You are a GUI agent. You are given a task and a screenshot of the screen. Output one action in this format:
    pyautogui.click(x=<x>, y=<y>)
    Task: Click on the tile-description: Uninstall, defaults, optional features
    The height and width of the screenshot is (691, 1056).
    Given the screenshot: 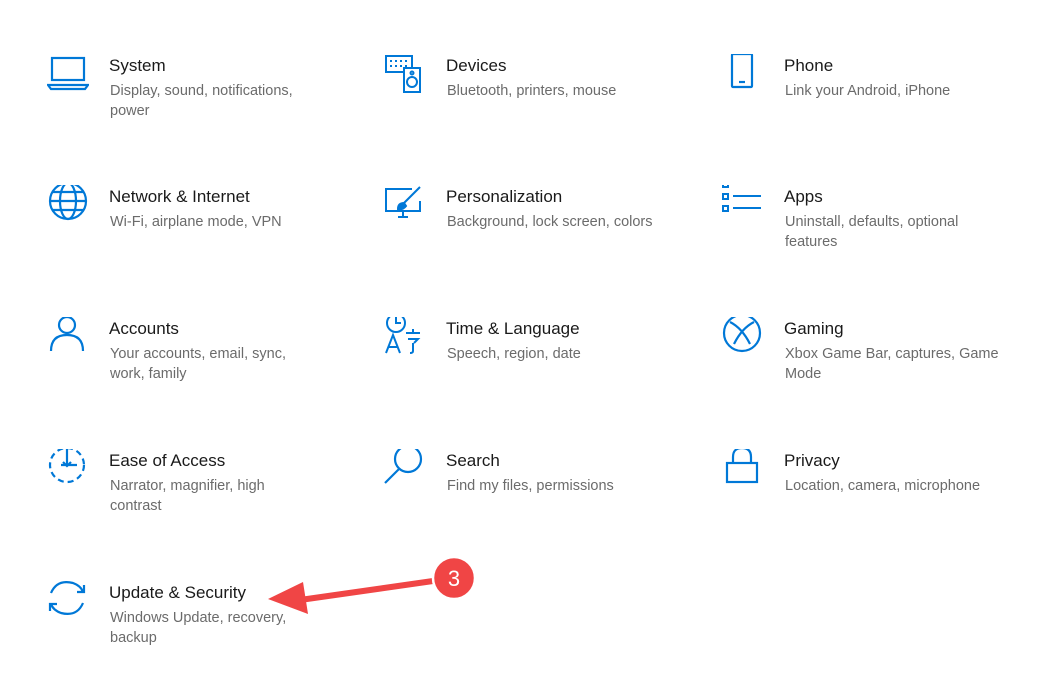 What is the action you would take?
    pyautogui.click(x=872, y=232)
    